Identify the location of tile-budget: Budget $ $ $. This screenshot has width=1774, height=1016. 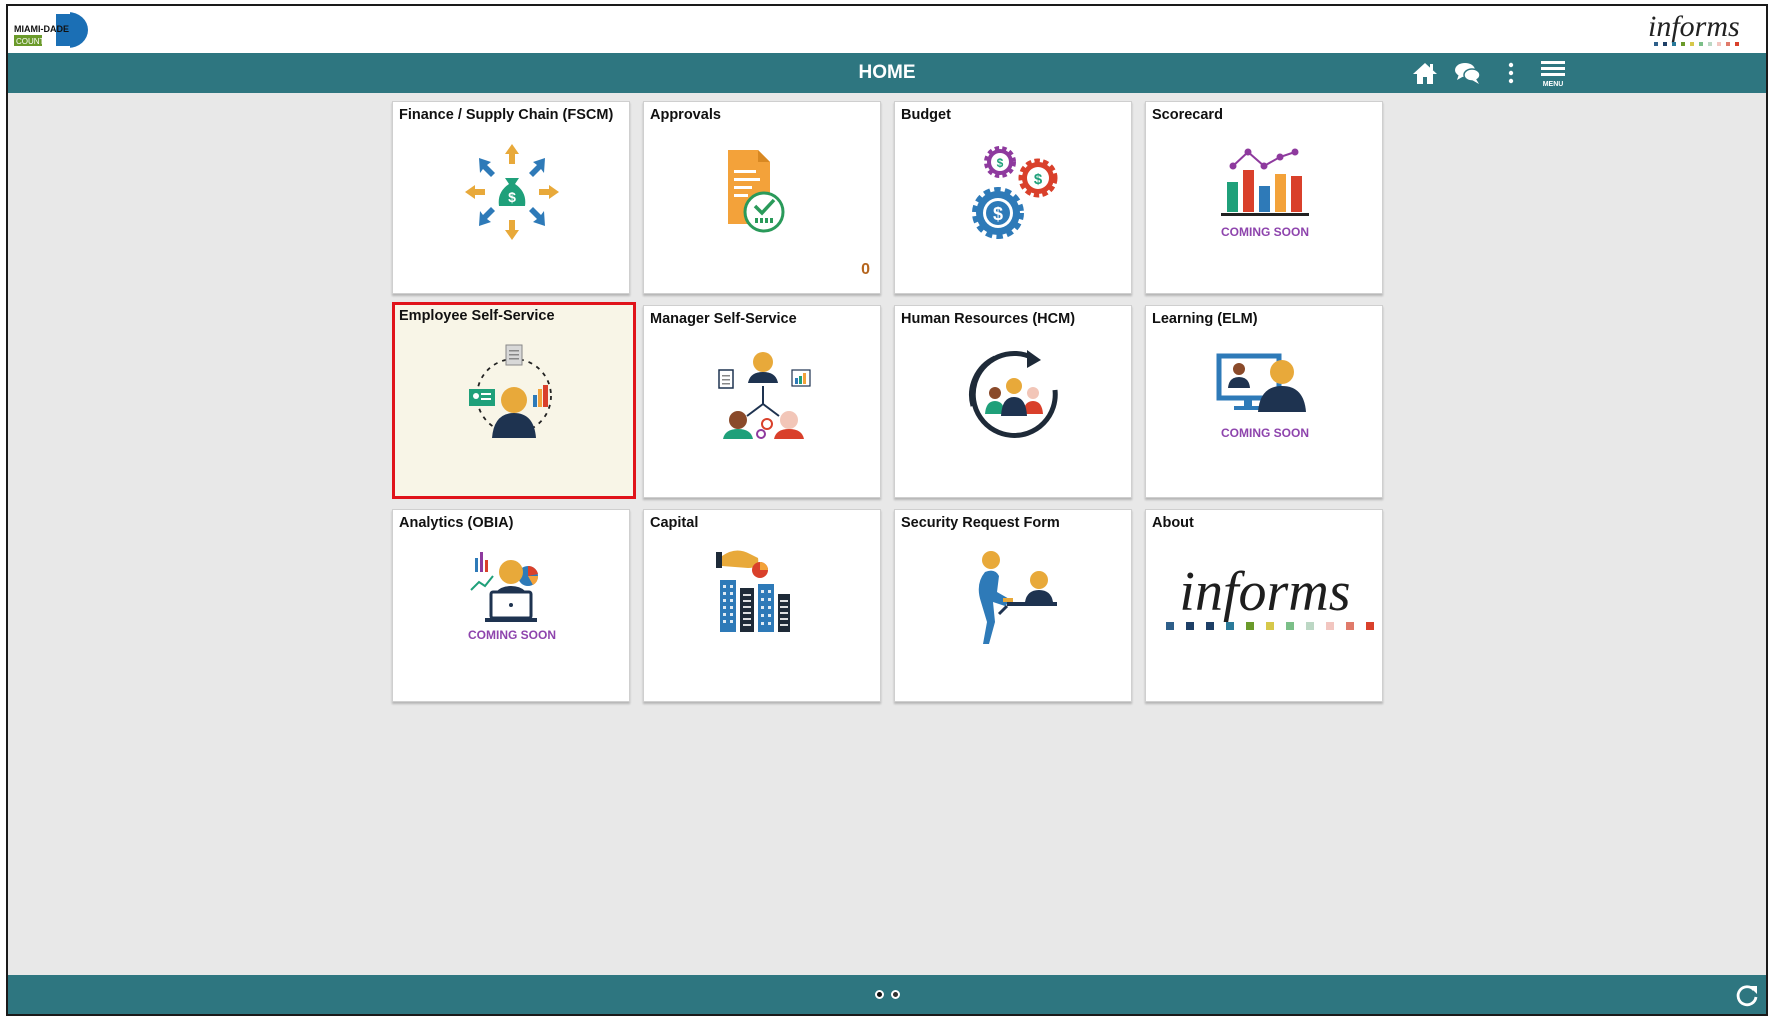
(1013, 197).